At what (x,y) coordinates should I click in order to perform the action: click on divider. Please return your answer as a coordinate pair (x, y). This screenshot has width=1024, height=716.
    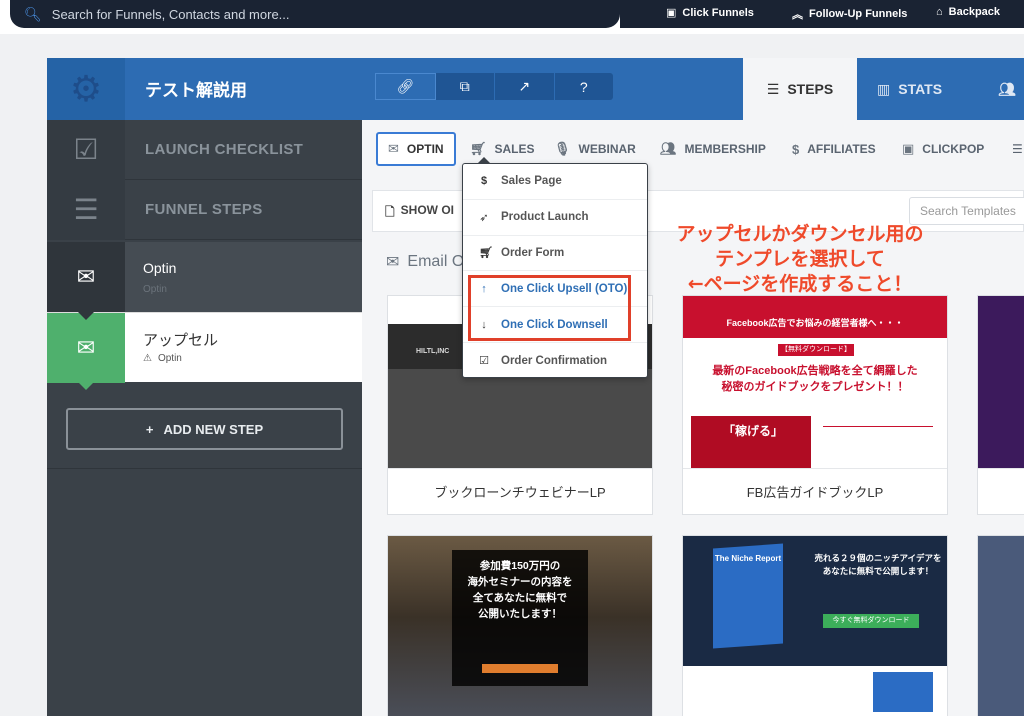
    Looking at the image, I should click on (204, 468).